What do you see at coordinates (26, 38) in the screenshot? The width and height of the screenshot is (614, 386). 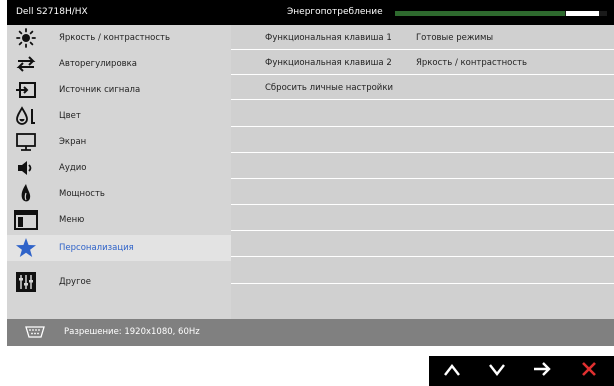 I see `brightness-icon` at bounding box center [26, 38].